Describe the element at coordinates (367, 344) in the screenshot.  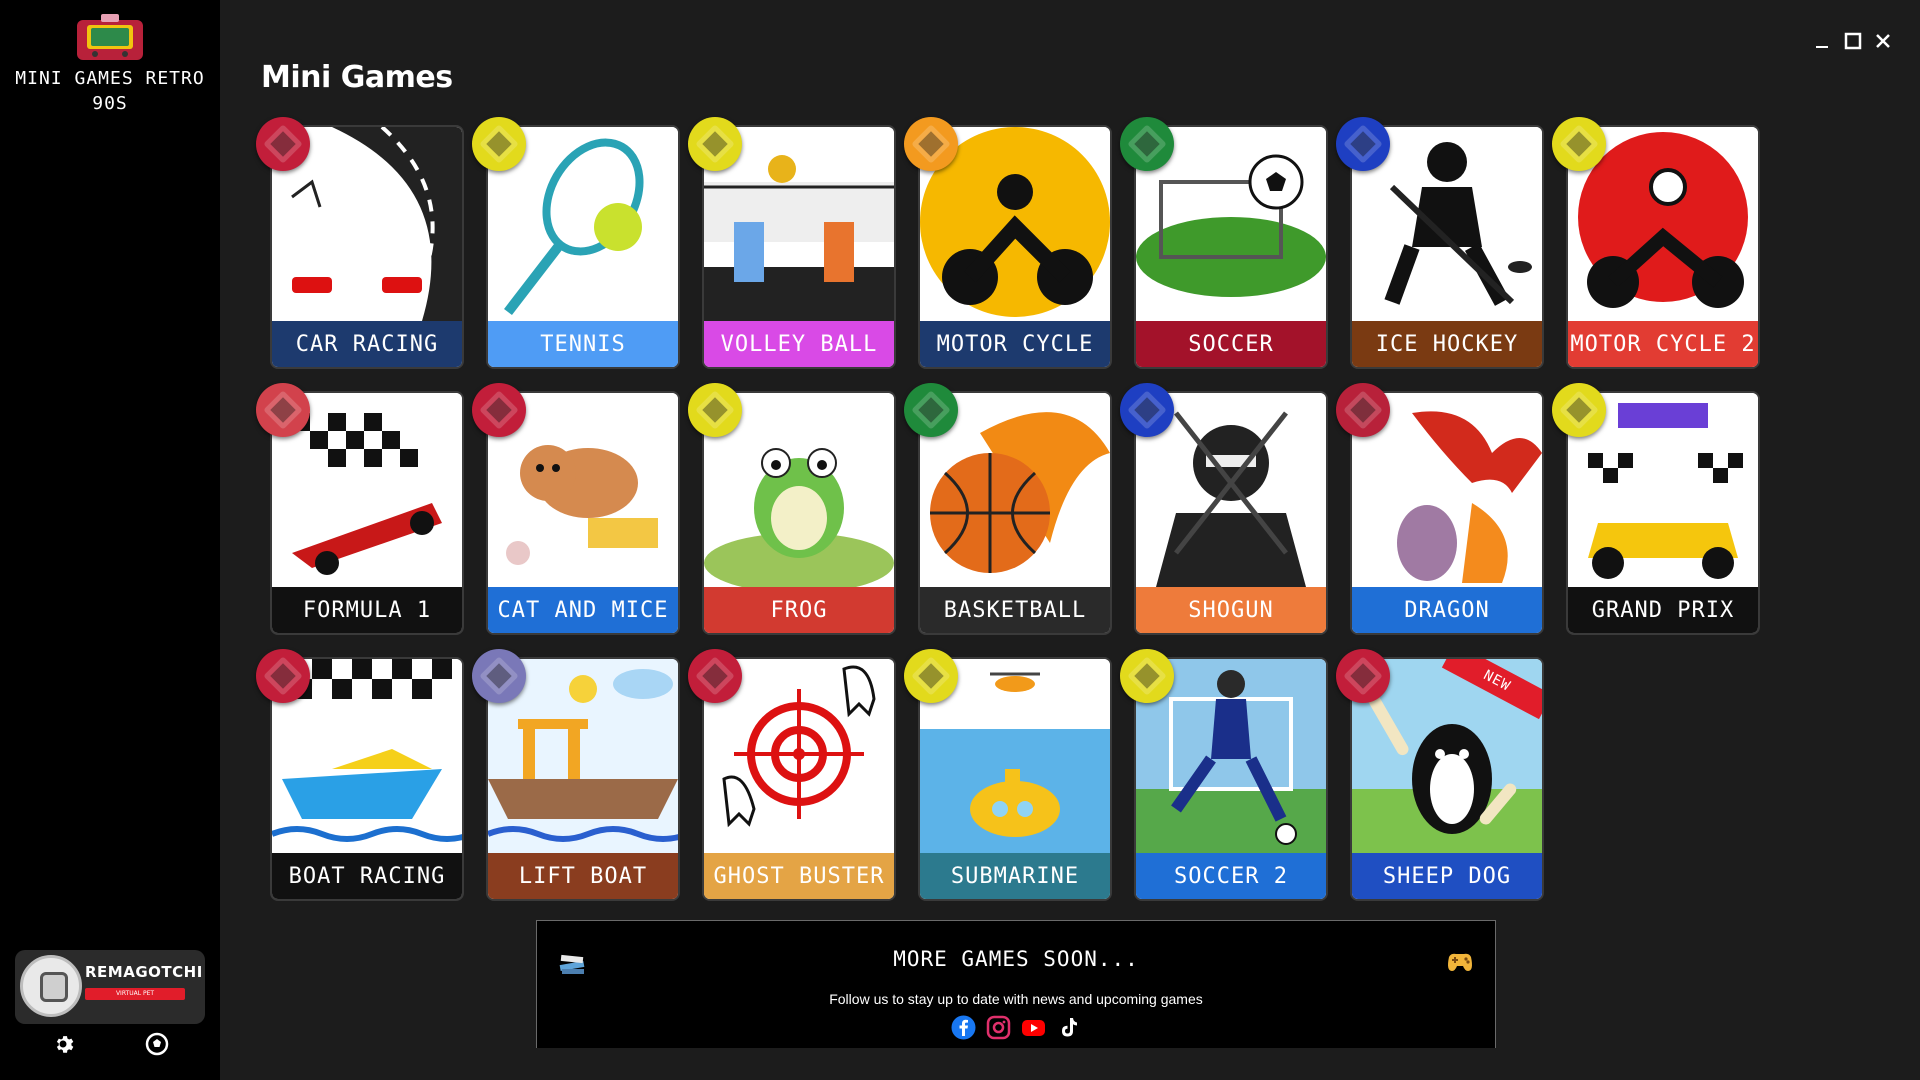
I see `game-card-label: CAR RACING` at that location.